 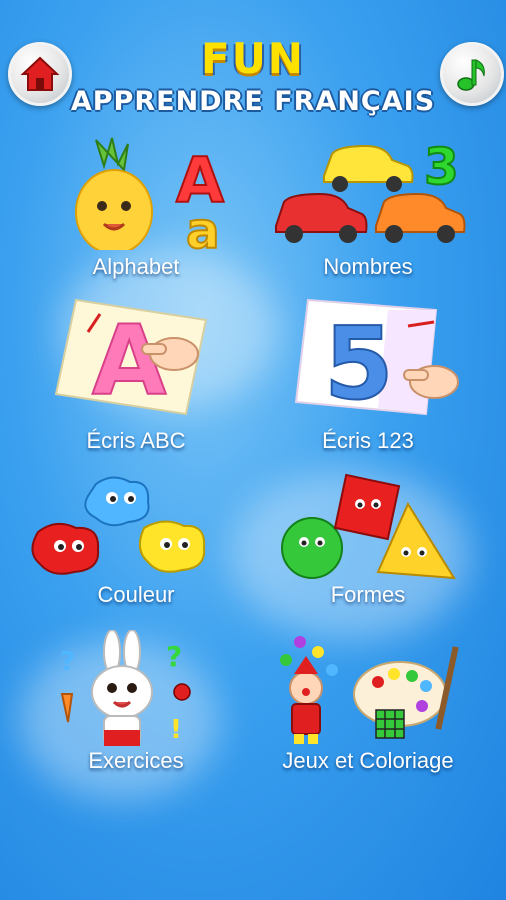 I want to click on shapes-illustration, so click(x=368, y=526).